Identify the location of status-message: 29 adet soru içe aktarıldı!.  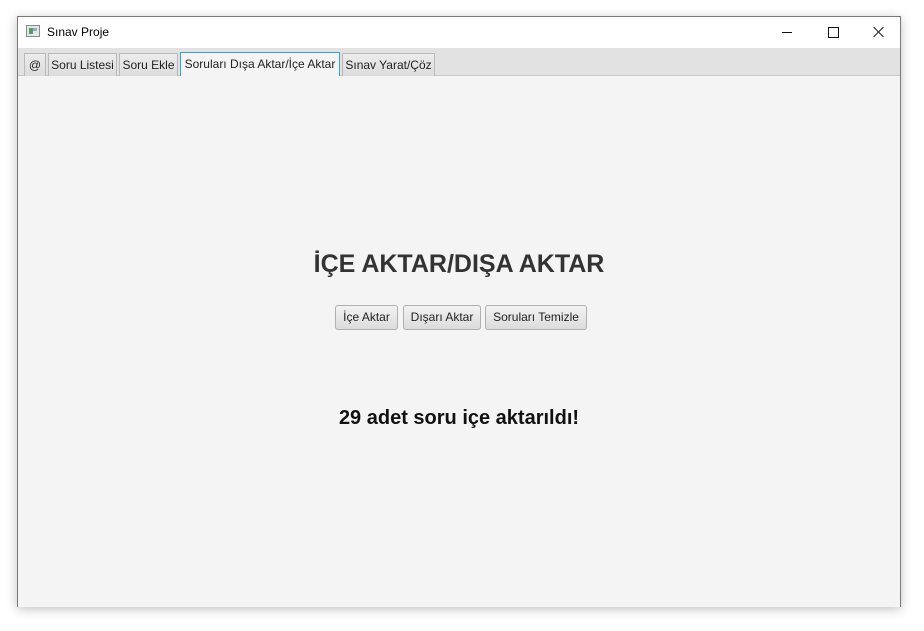
(459, 418).